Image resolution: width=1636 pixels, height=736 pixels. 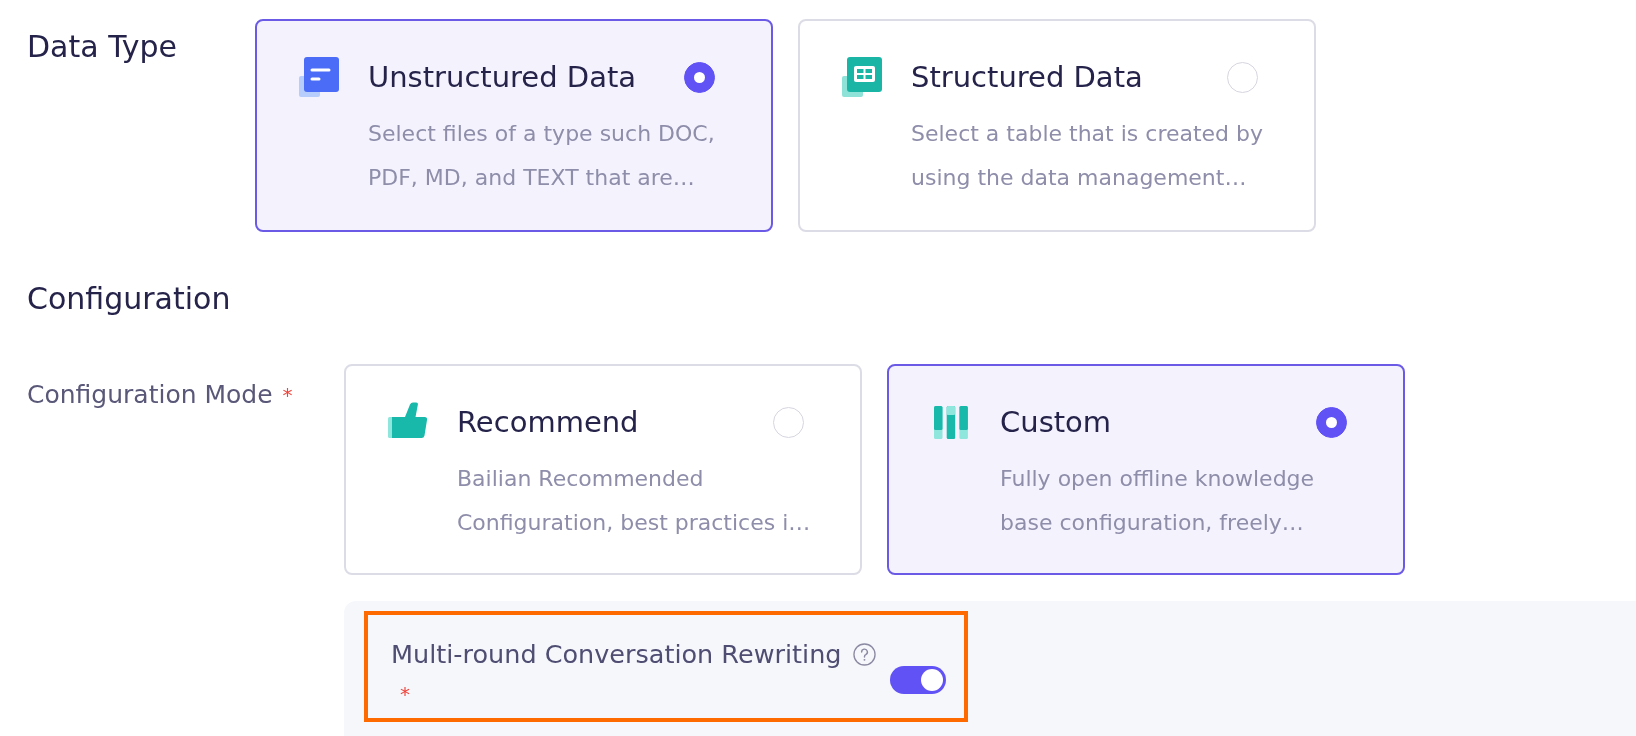 What do you see at coordinates (548, 422) in the screenshot?
I see `option-title: Recommend` at bounding box center [548, 422].